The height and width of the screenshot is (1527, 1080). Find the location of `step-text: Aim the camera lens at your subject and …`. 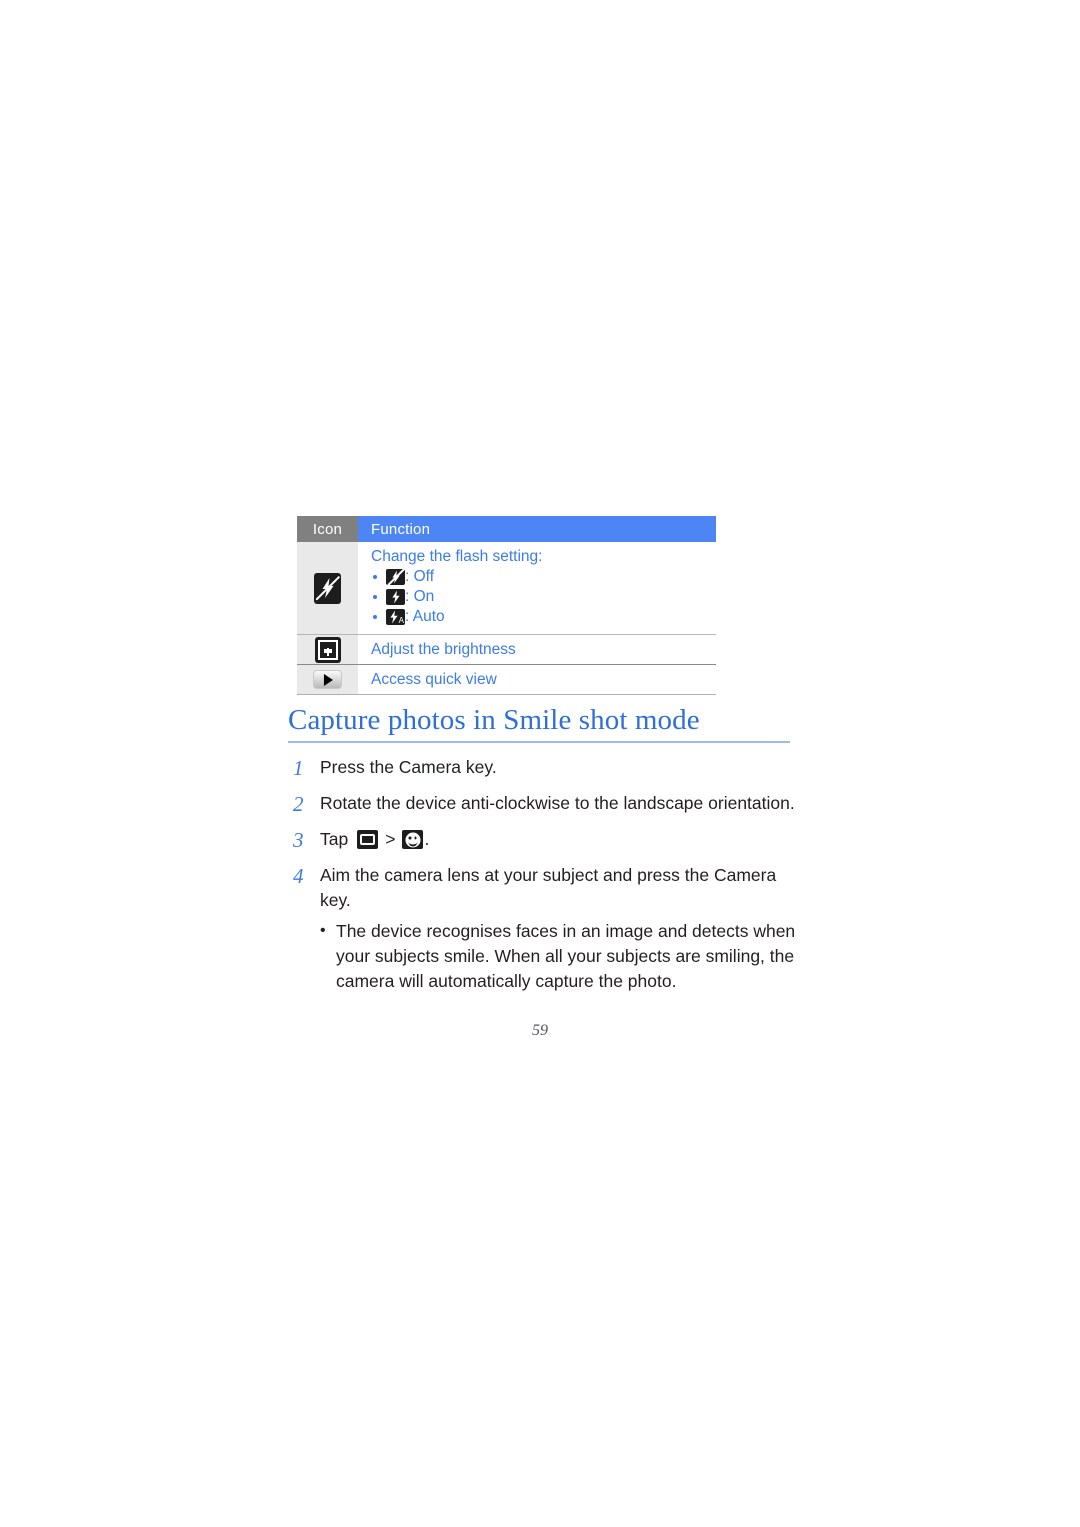

step-text: Aim the camera lens at your subject and … is located at coordinates (548, 887).